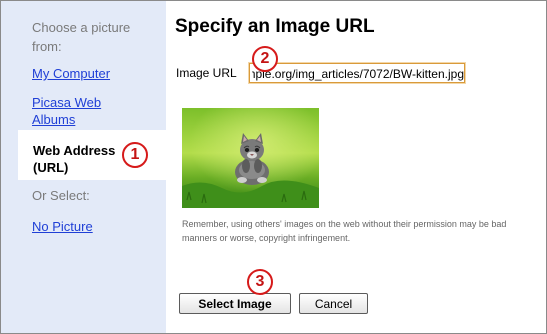  Describe the element at coordinates (275, 26) in the screenshot. I see `page-title: Specify an Image URL` at that location.